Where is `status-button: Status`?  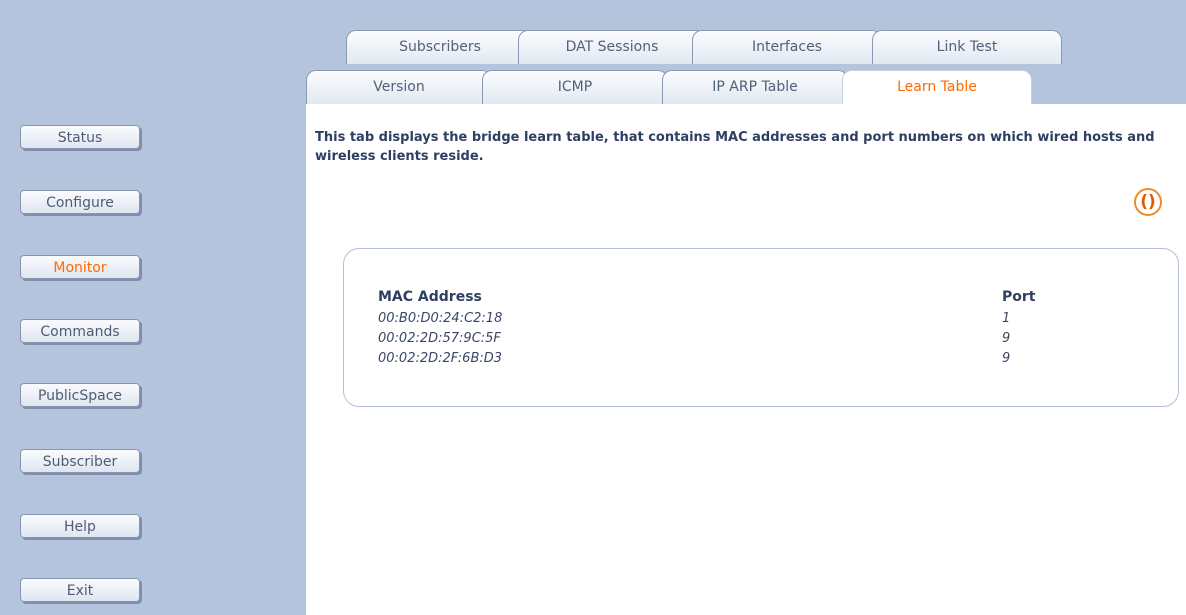 status-button: Status is located at coordinates (80, 137).